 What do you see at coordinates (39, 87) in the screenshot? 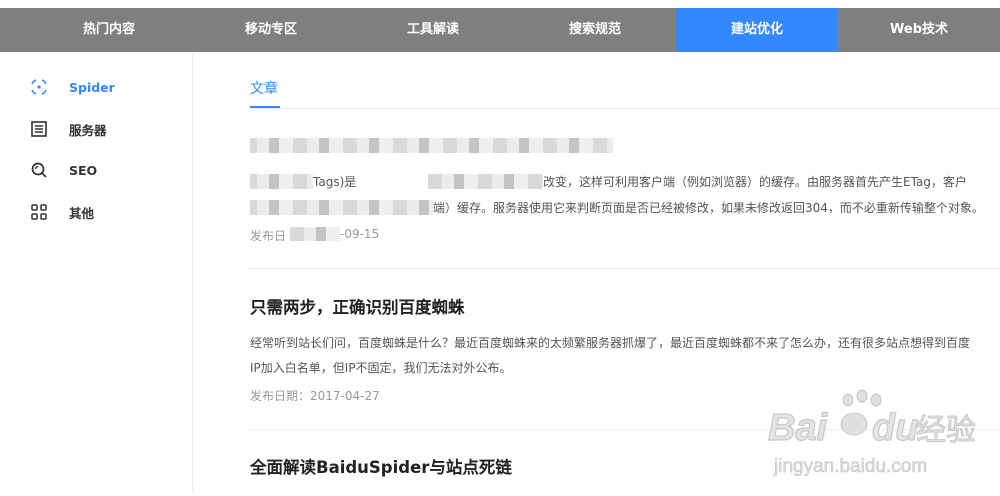
I see `spider-icon` at bounding box center [39, 87].